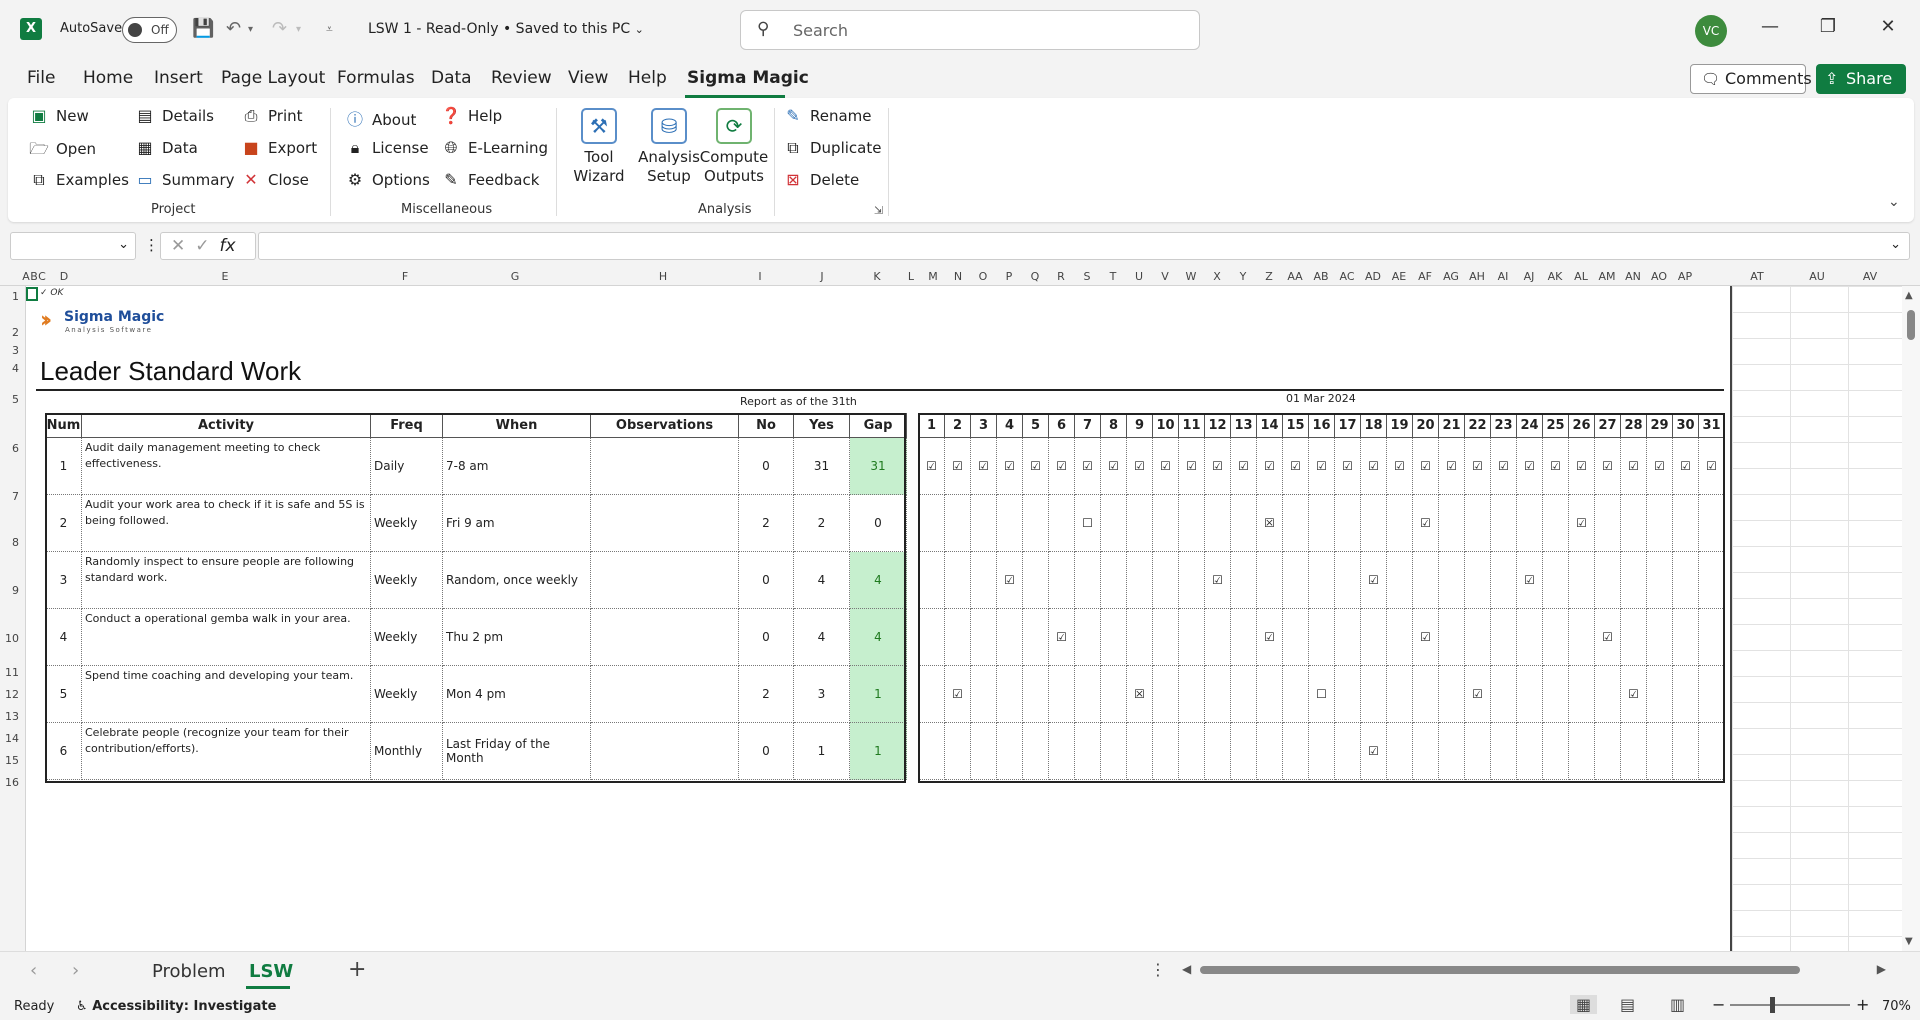  Describe the element at coordinates (1087, 276) in the screenshot. I see `column-header: S` at that location.